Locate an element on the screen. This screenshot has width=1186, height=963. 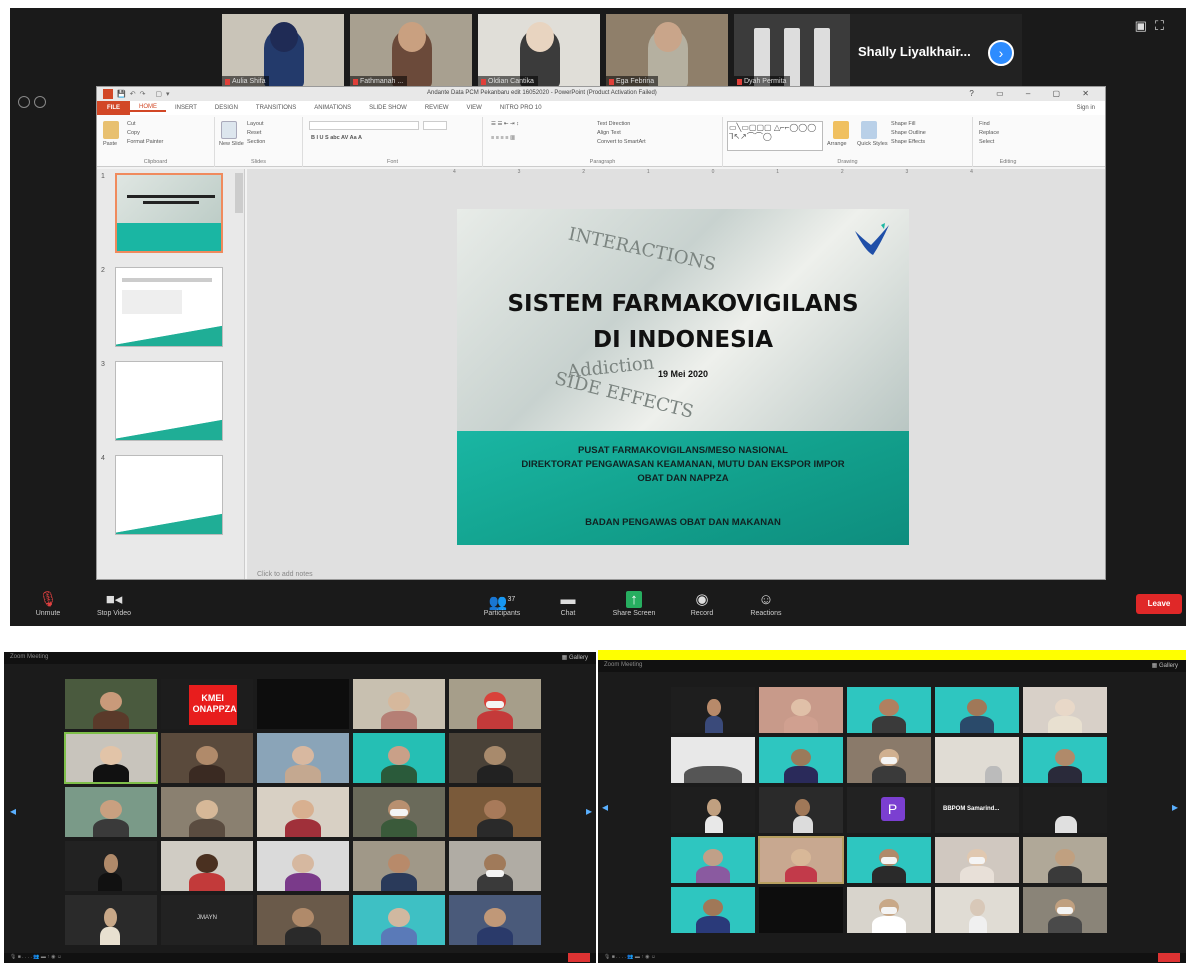
format-painter-button: Format Painter is located at coordinates (145, 142).